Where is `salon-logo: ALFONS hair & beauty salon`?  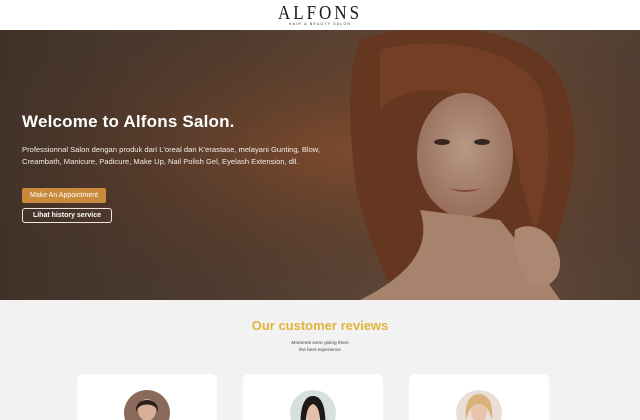
salon-logo: ALFONS hair & beauty salon is located at coordinates (320, 14).